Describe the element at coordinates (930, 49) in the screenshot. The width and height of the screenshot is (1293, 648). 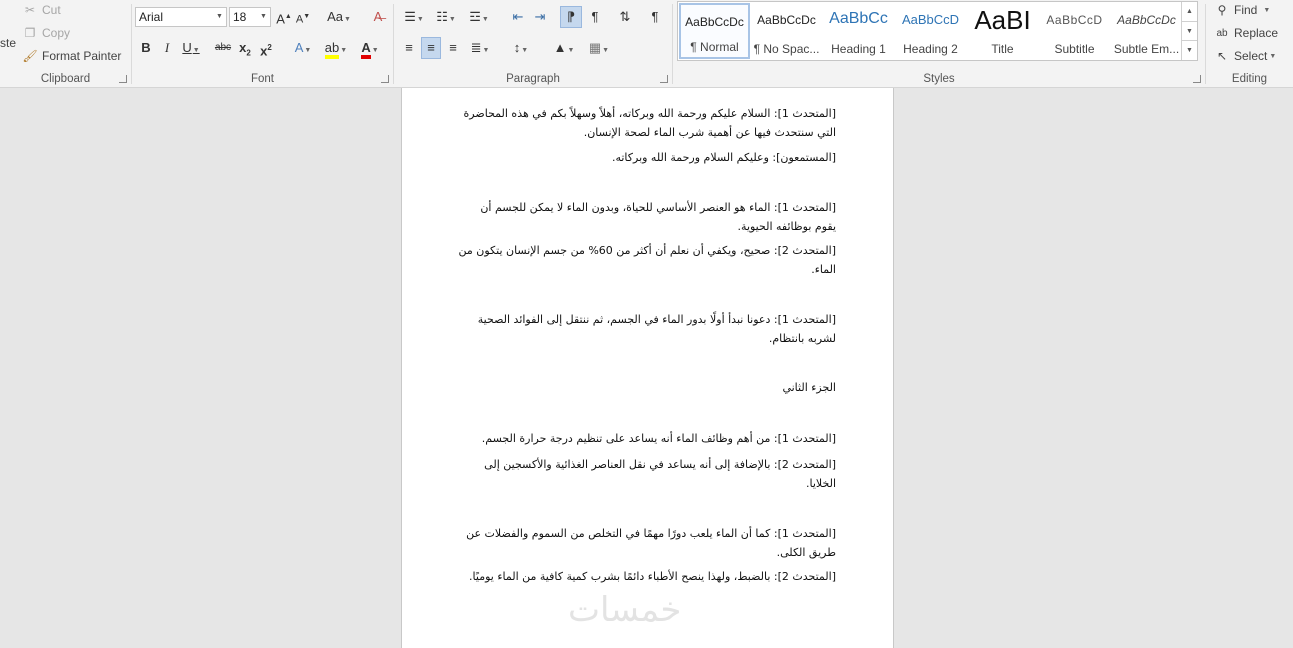
I see `style-name: Heading 2` at that location.